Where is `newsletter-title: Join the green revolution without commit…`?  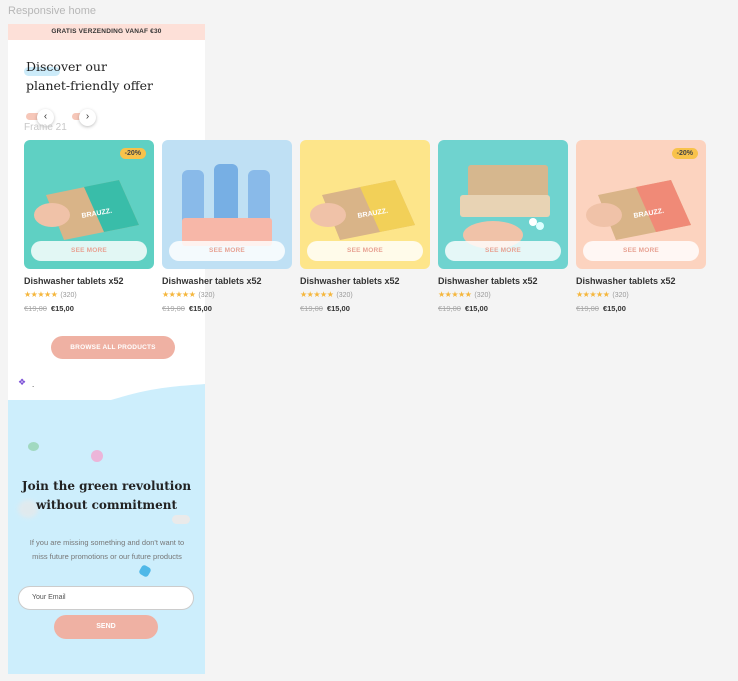
newsletter-title: Join the green revolution without commit… is located at coordinates (106, 496).